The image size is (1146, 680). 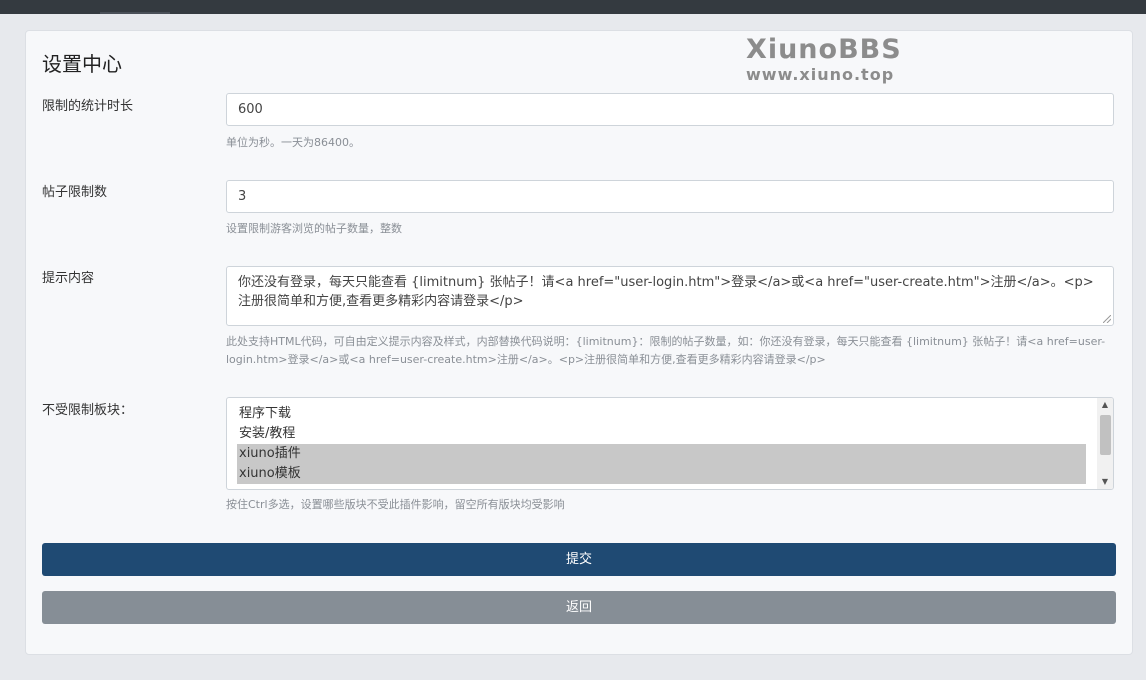 I want to click on submit-button: 提交, so click(x=579, y=559).